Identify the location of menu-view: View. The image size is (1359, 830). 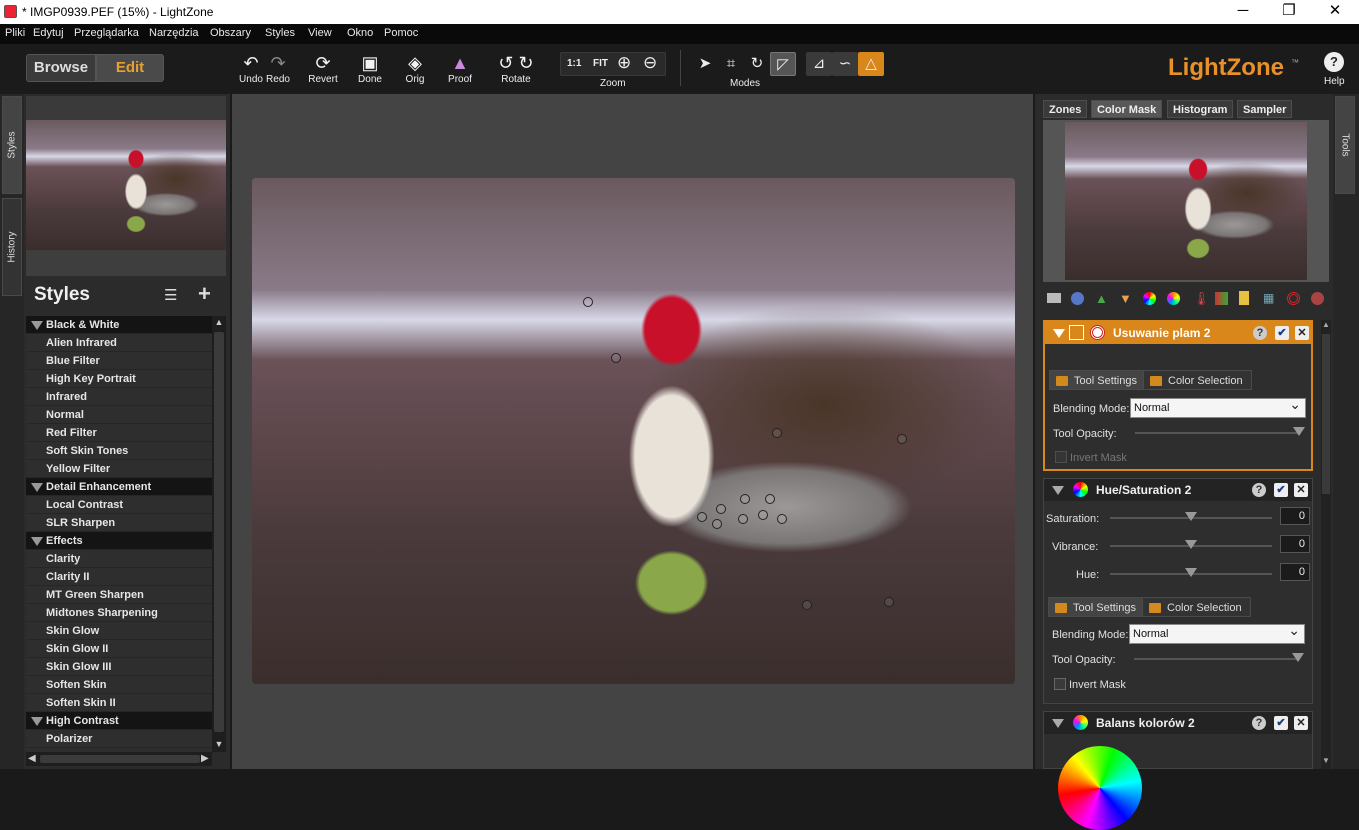
(320, 33).